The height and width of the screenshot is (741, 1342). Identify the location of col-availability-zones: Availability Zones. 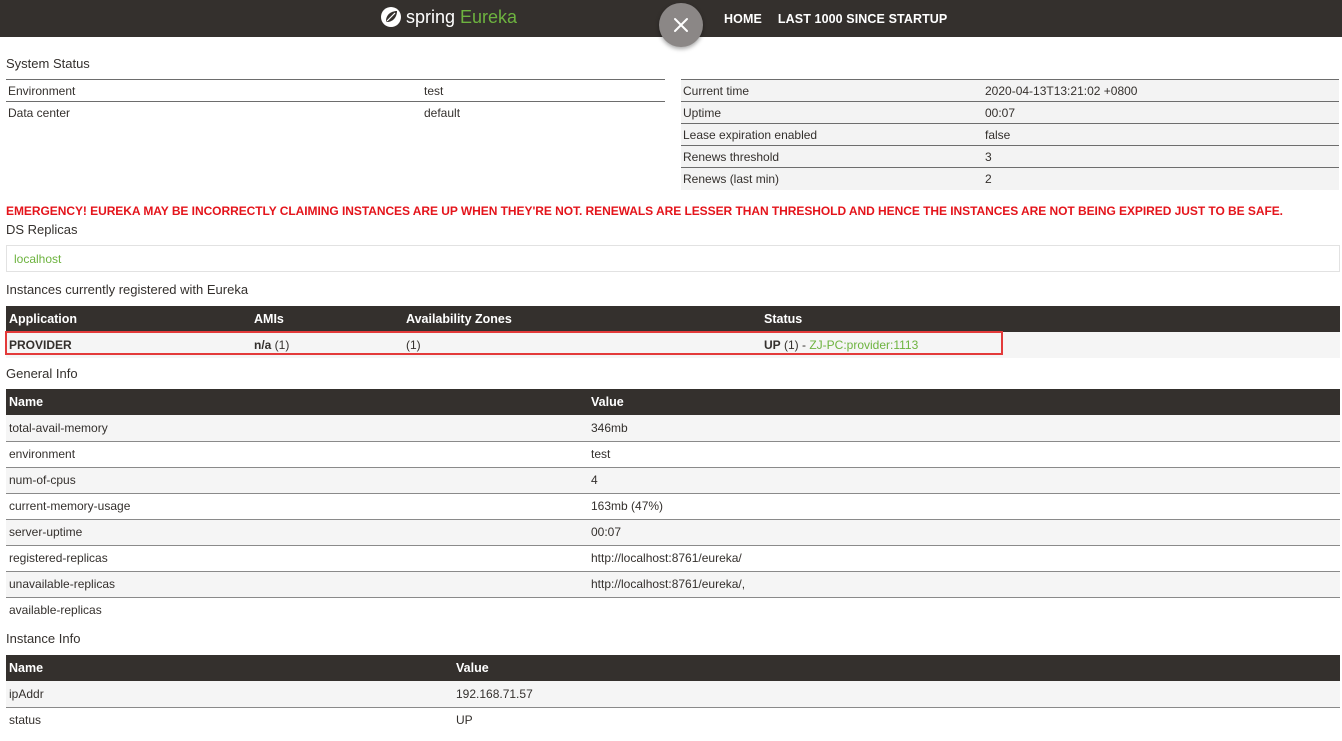
(582, 319).